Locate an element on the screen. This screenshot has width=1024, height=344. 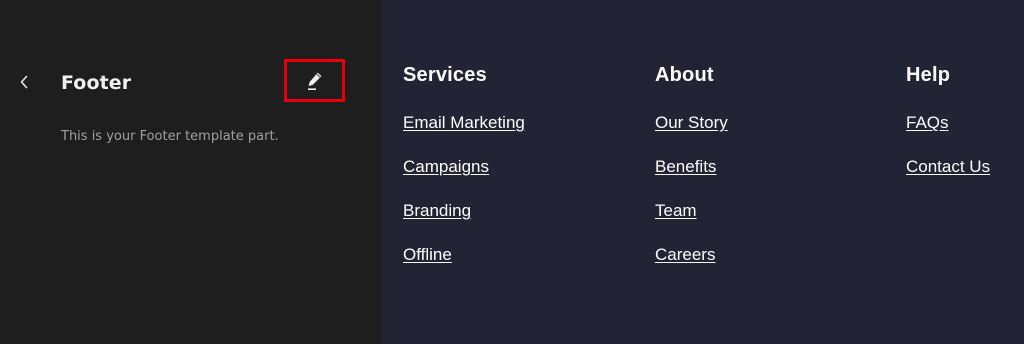
footer-link-offline: Offline is located at coordinates (427, 254).